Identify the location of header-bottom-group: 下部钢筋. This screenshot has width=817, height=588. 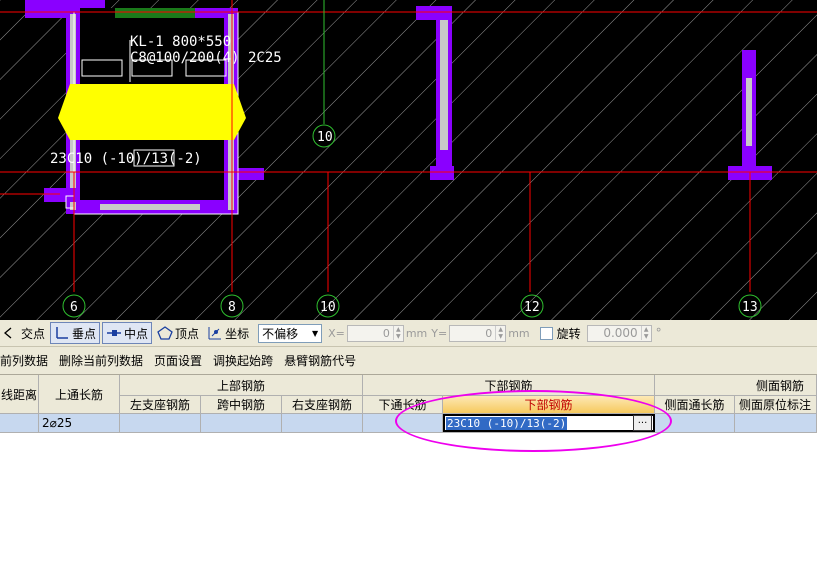
(509, 385).